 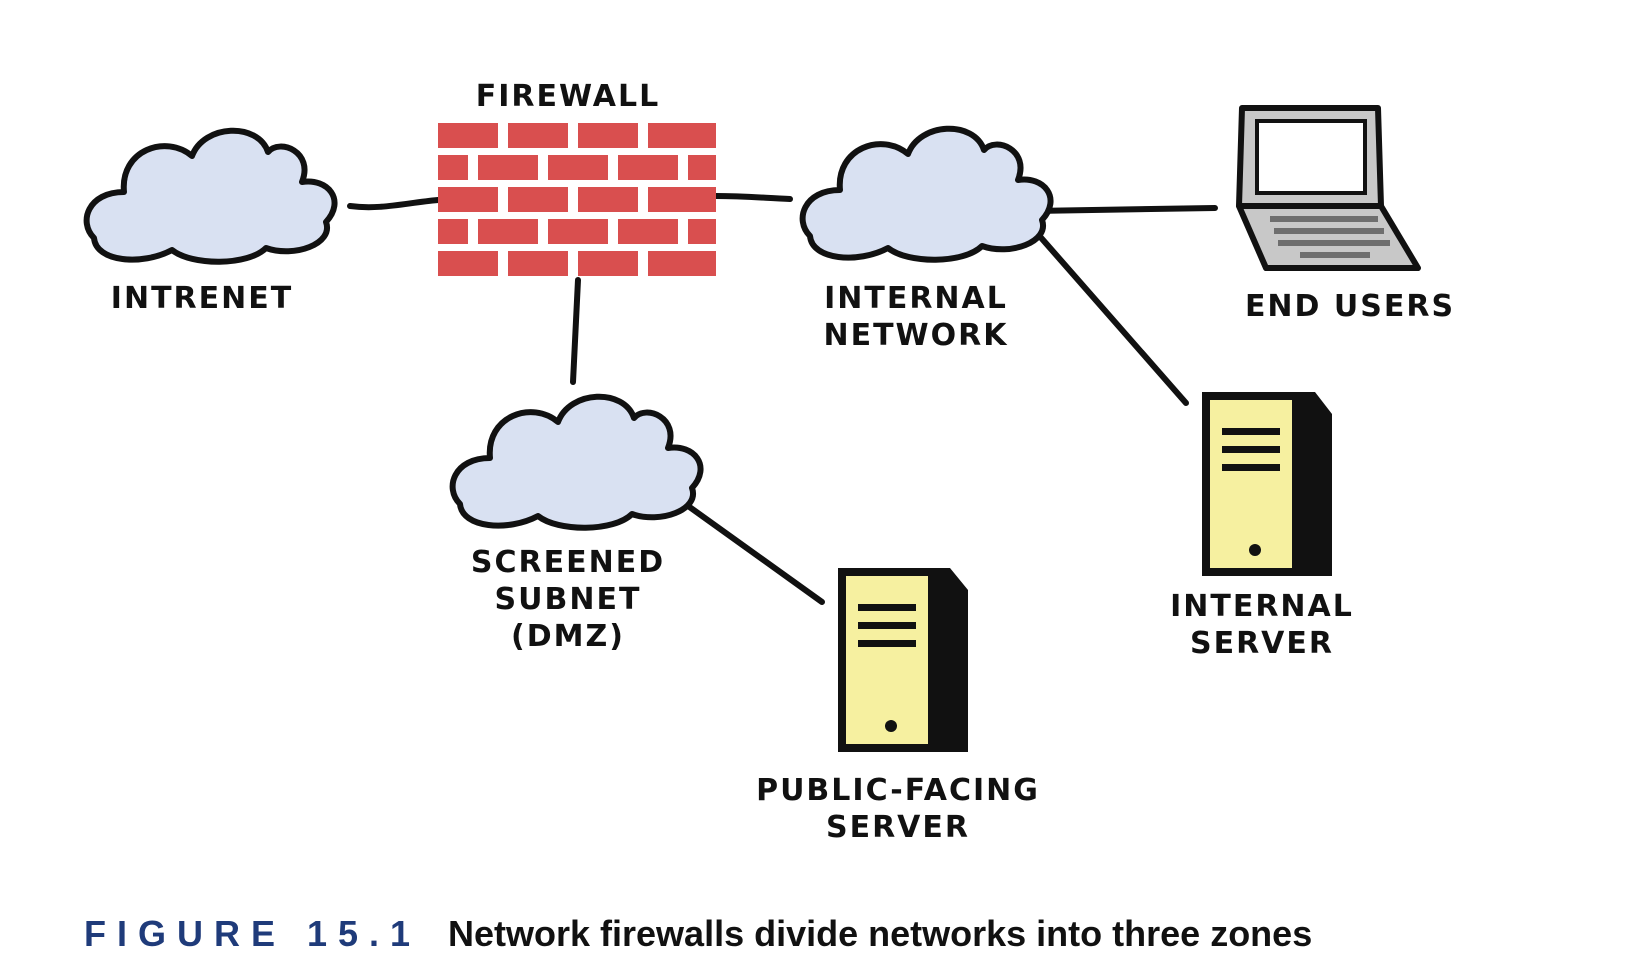 I want to click on public-server-node: PUBLIC-FACING SERVER, so click(x=898, y=706).